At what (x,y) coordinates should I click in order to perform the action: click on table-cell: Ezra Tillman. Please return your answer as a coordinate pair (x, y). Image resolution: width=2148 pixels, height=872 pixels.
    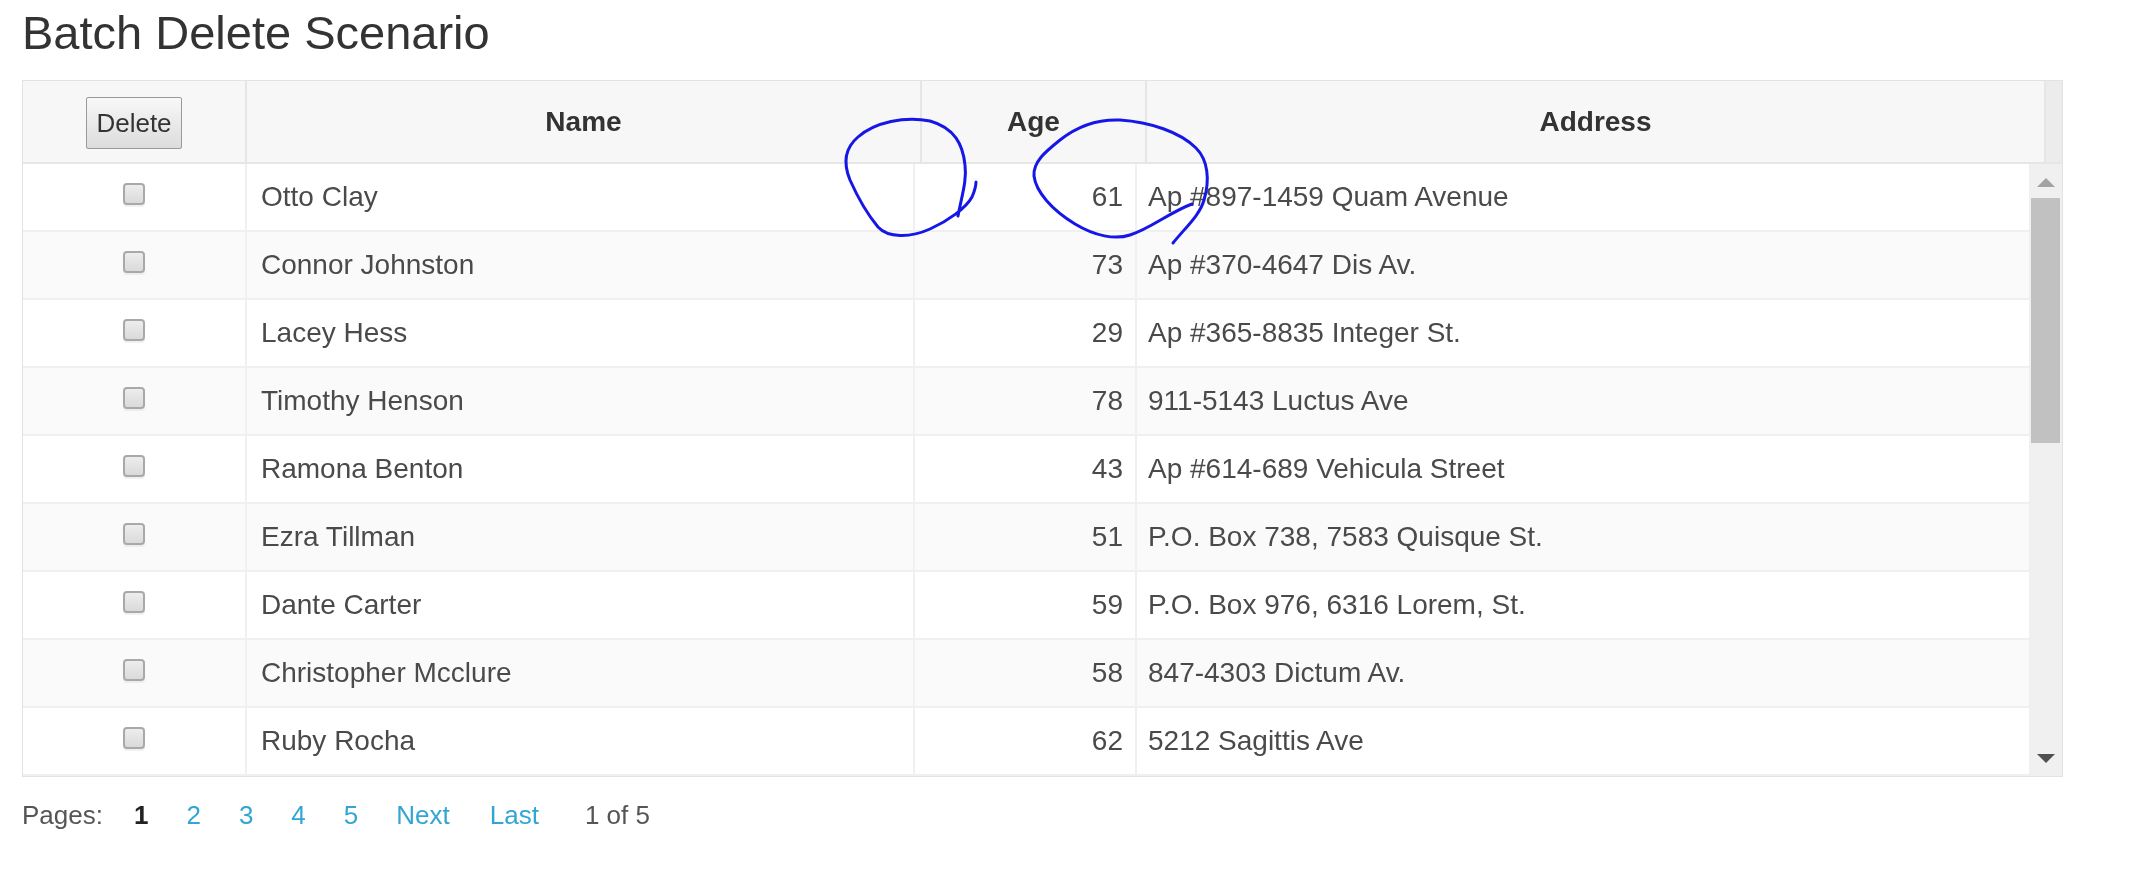
    Looking at the image, I should click on (581, 537).